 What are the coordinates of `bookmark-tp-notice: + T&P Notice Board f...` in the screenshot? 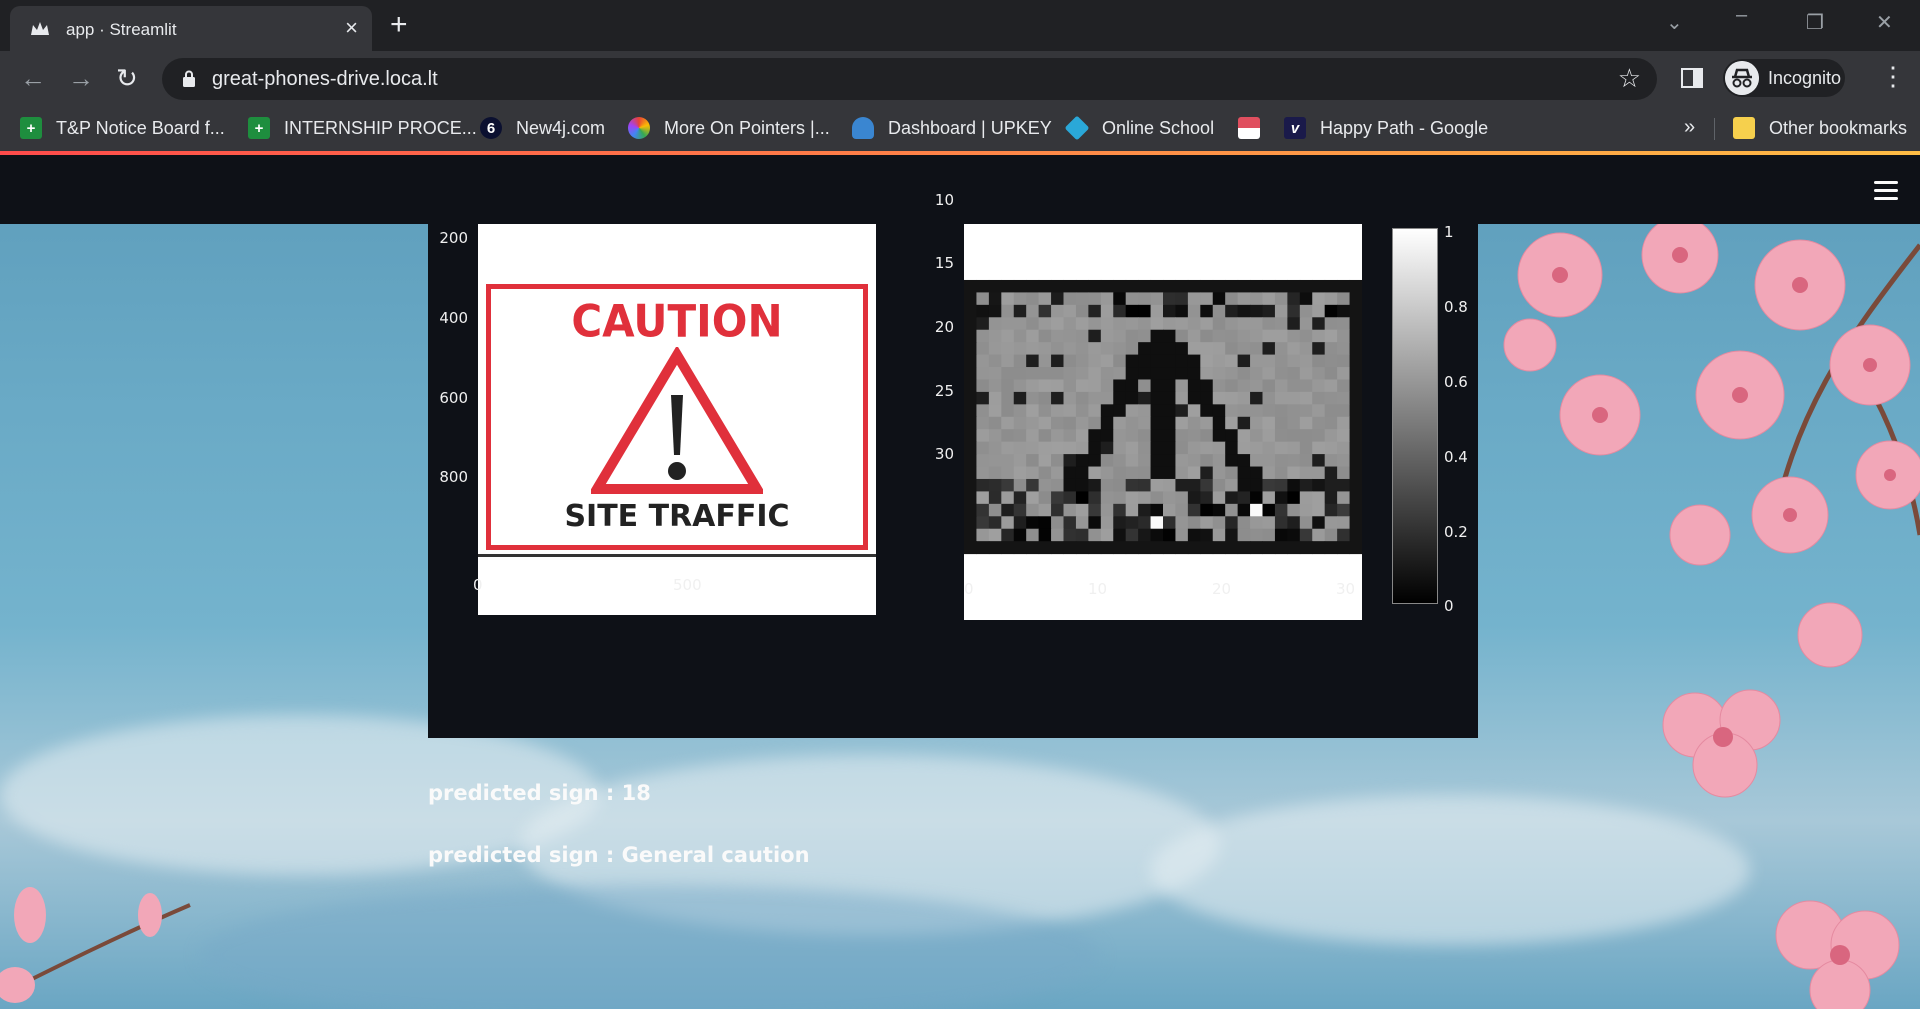 It's located at (122, 128).